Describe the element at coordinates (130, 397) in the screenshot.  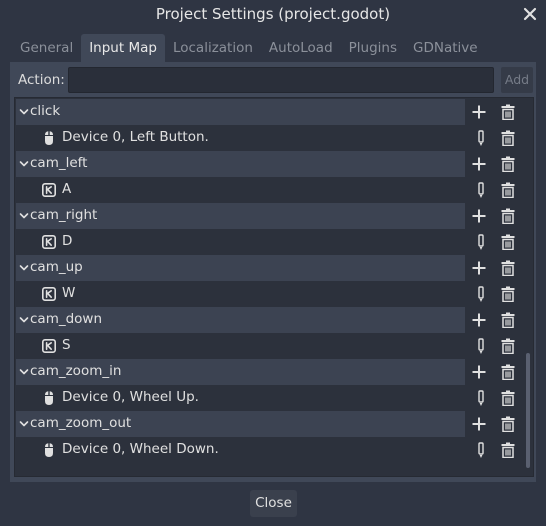
I see `event-name: Device 0, Wheel Up.` at that location.